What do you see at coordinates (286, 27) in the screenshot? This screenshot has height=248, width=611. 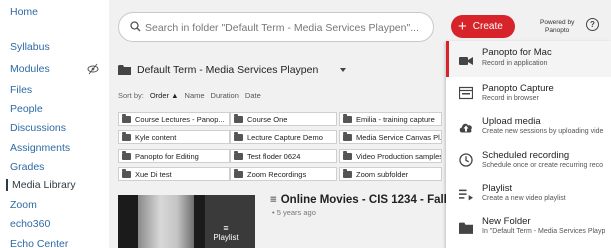 I see `search-input` at bounding box center [286, 27].